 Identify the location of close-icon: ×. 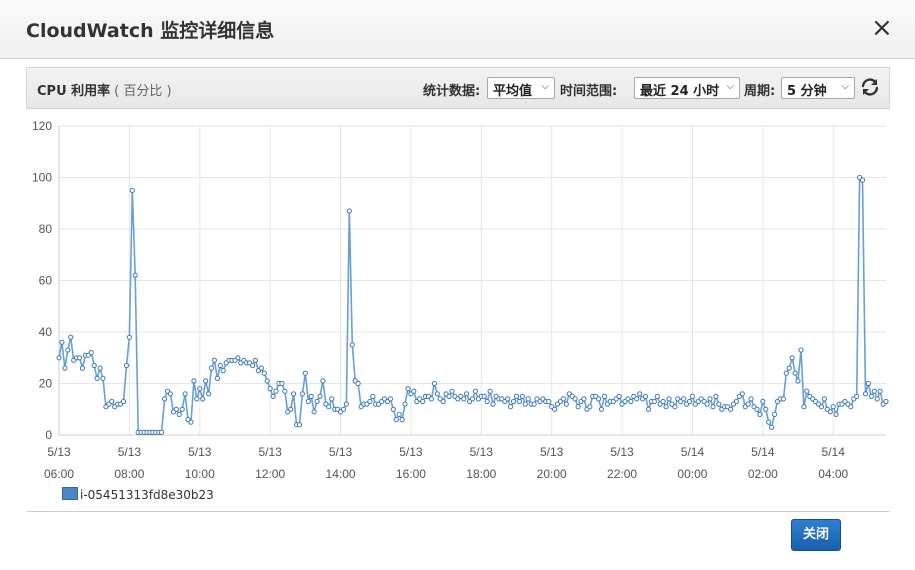
(882, 28).